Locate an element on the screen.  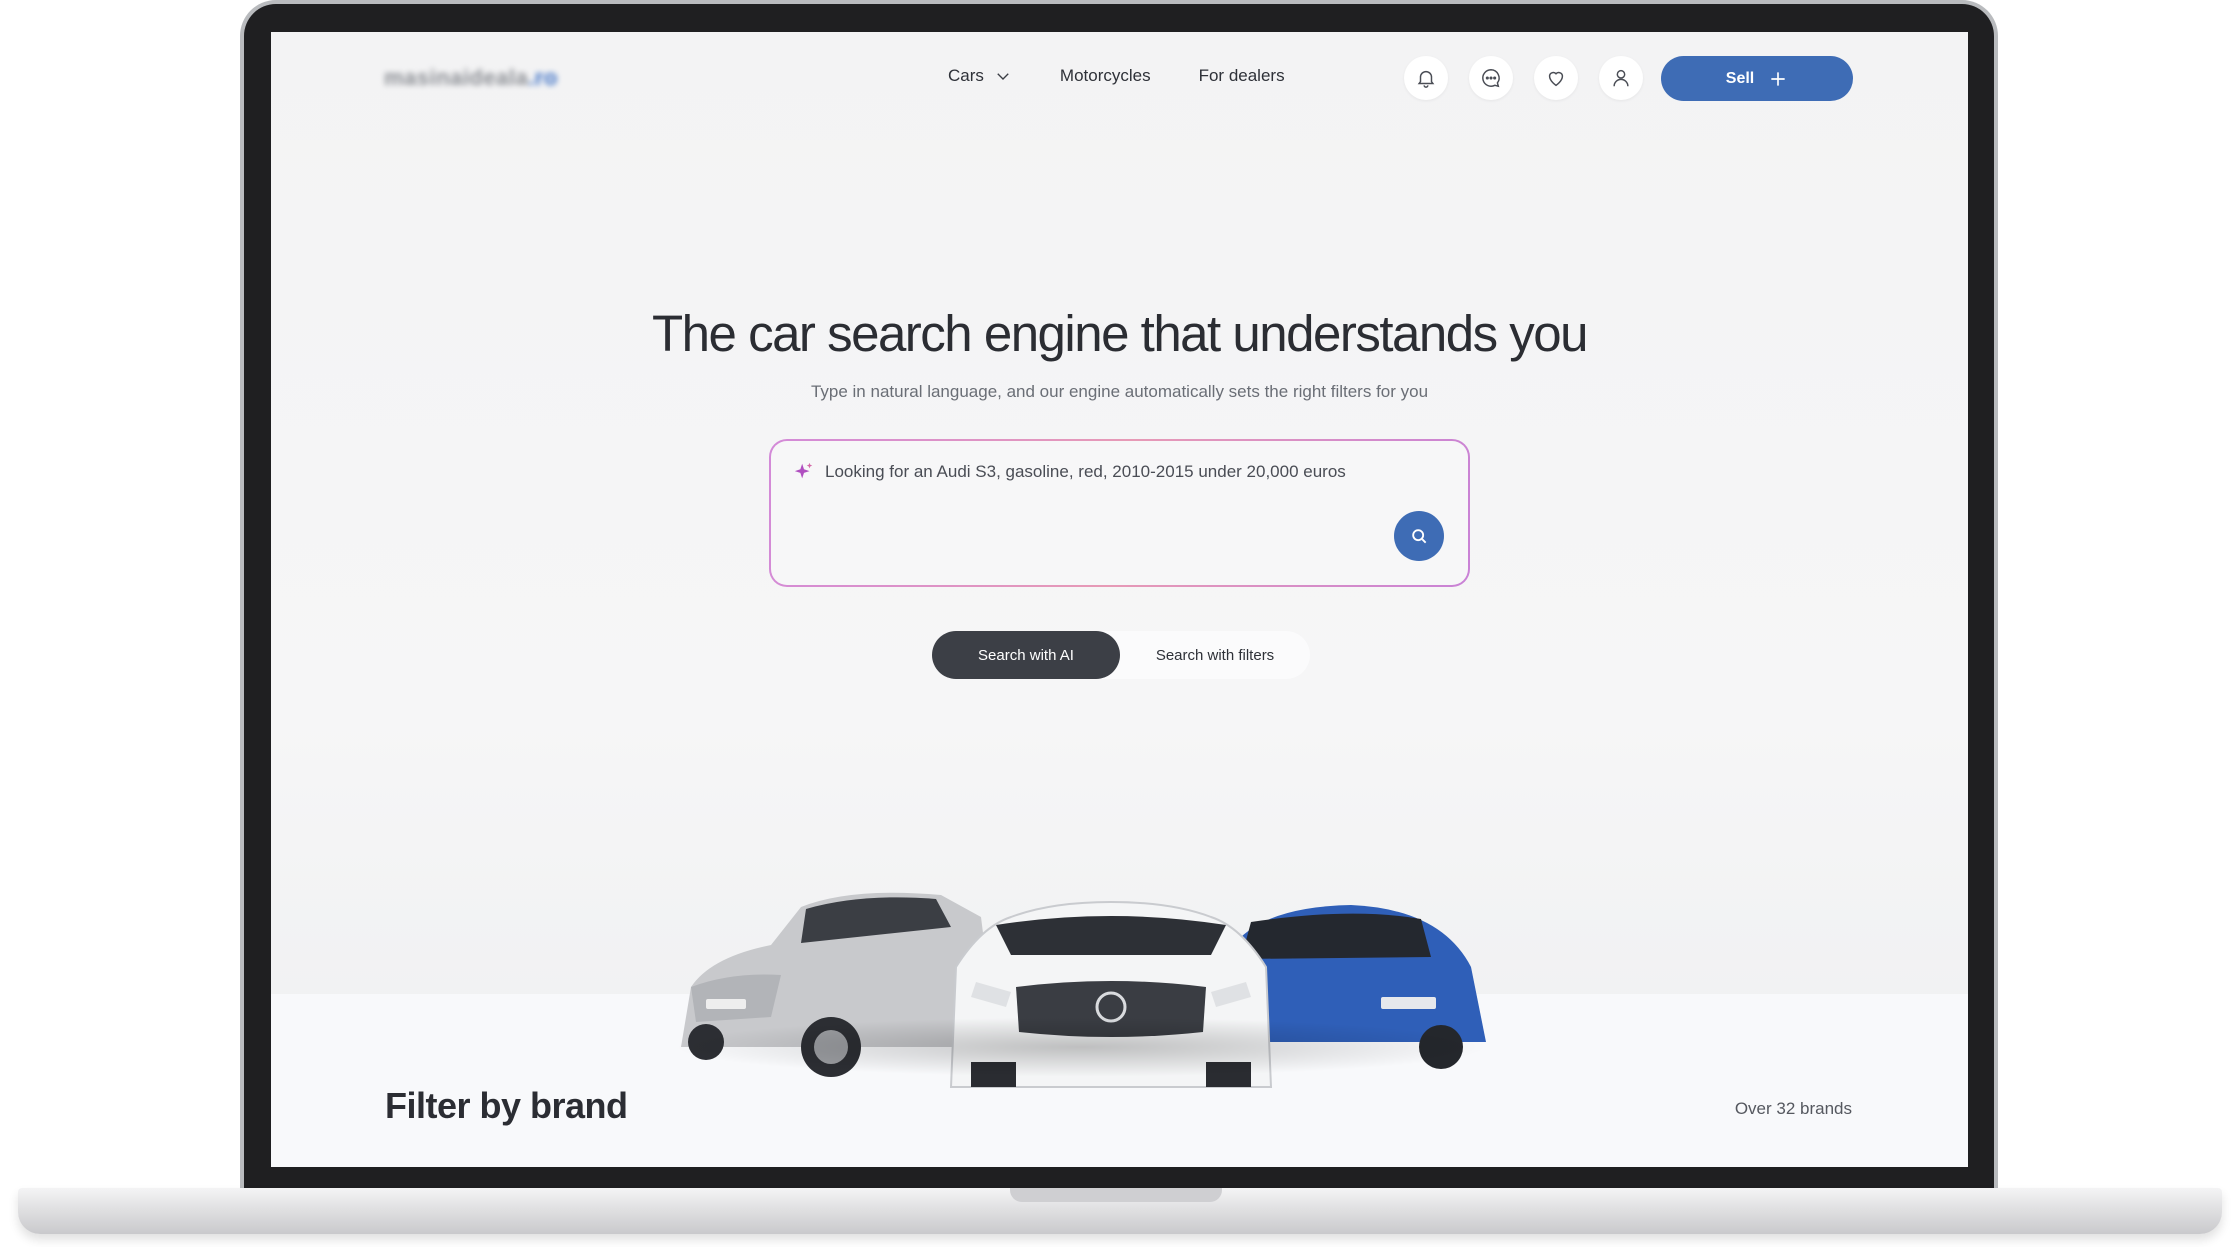
chat-icon is located at coordinates (1491, 78).